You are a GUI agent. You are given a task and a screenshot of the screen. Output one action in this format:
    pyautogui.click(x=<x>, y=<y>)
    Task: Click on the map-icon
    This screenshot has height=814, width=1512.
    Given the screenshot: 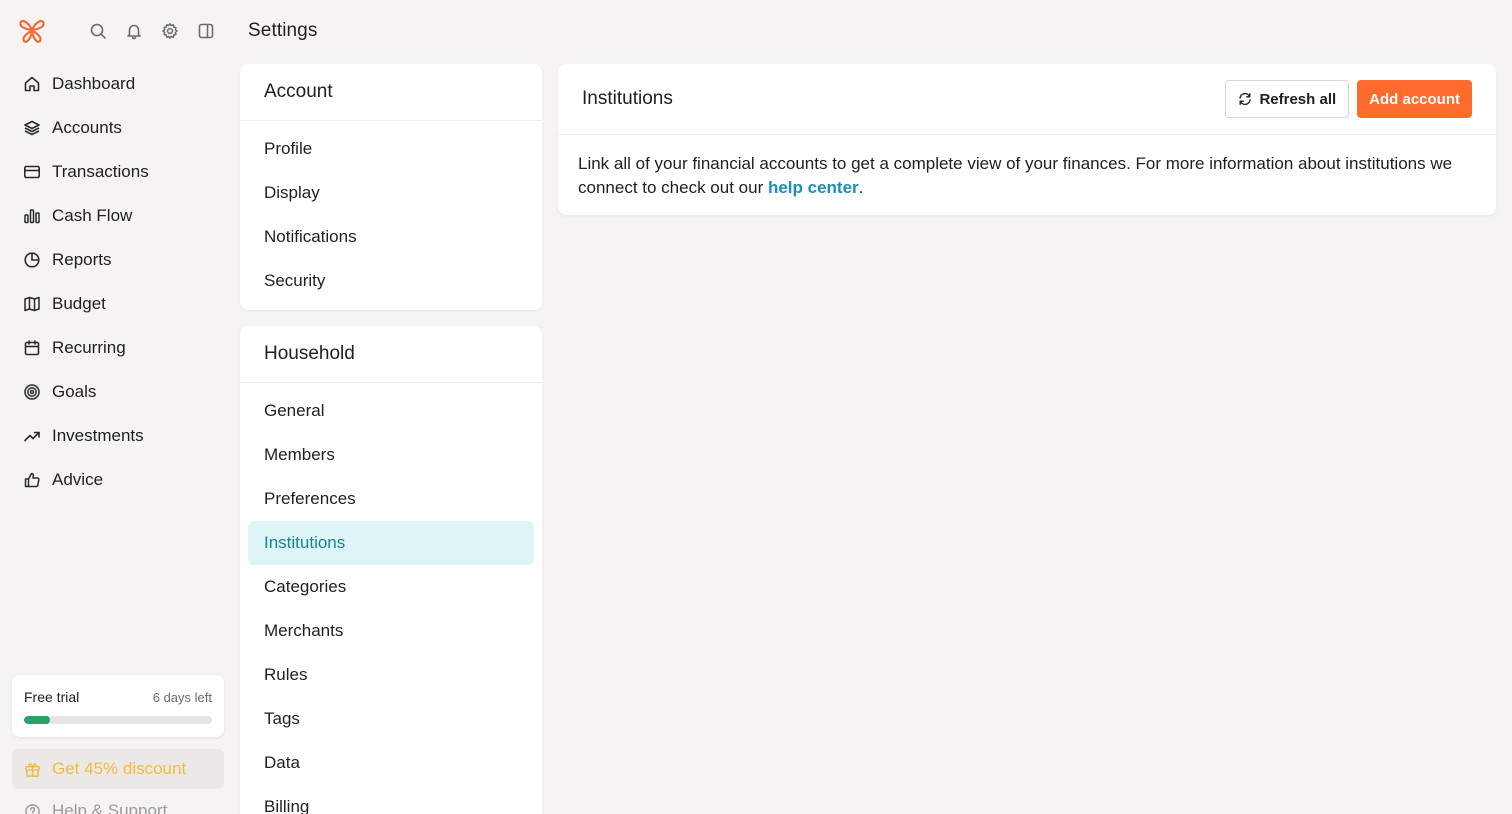 What is the action you would take?
    pyautogui.click(x=32, y=304)
    